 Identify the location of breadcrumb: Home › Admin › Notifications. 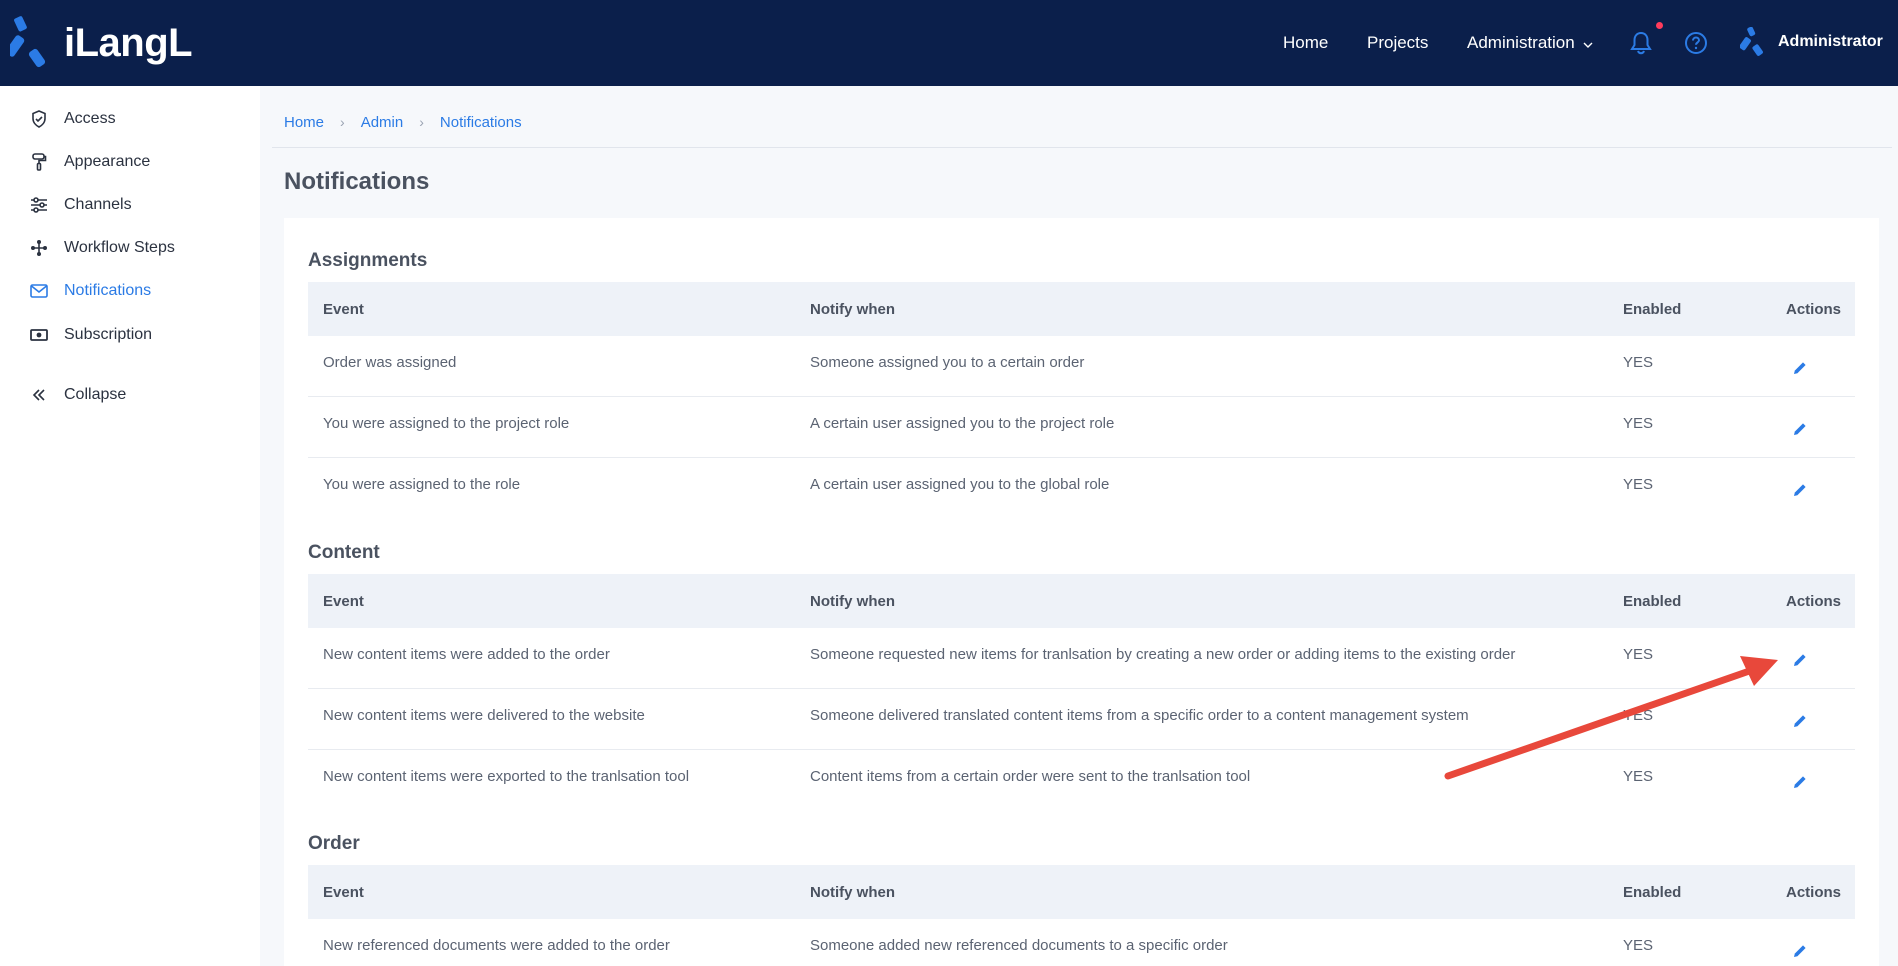
(403, 122).